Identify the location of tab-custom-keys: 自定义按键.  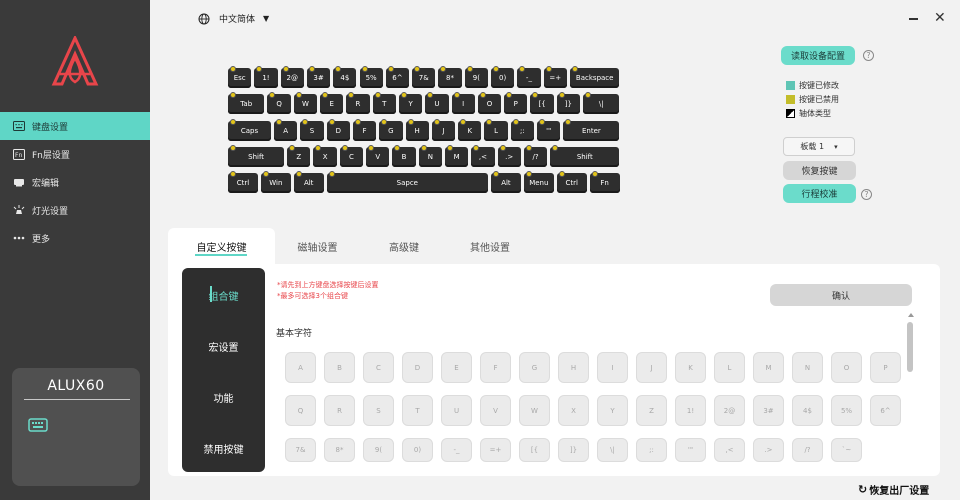
(221, 246).